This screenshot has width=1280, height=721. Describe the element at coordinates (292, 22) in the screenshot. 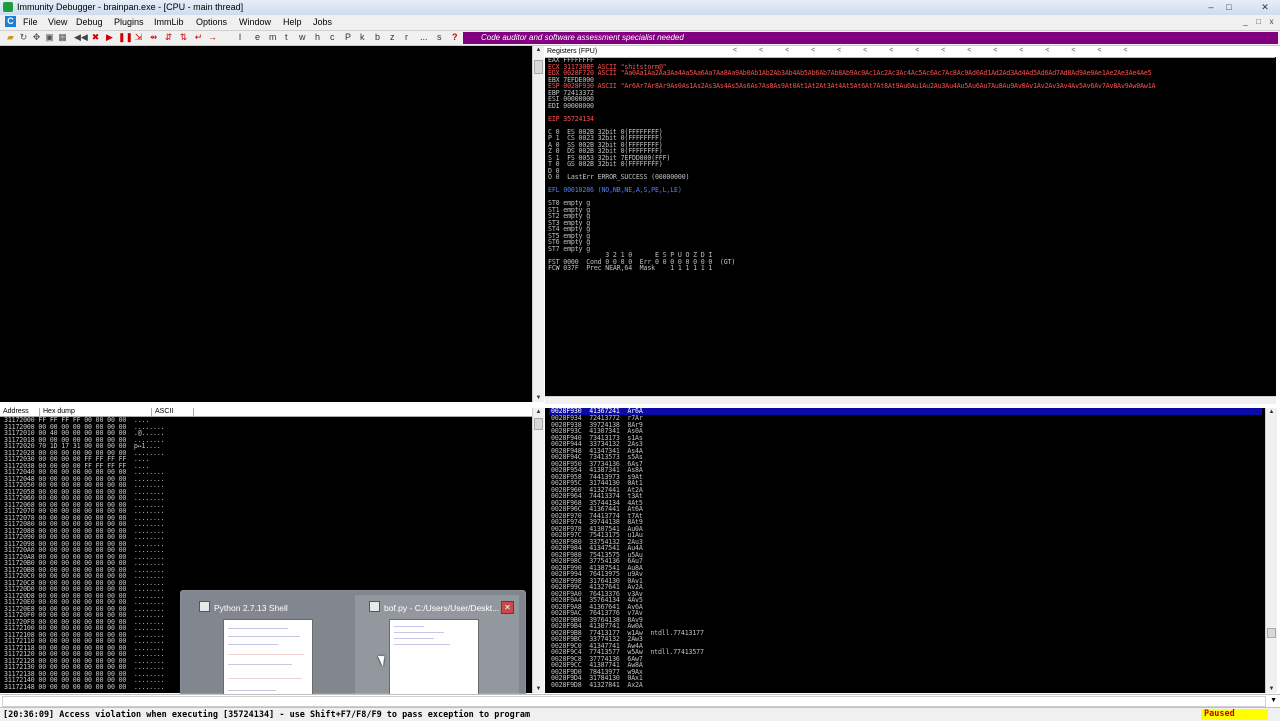

I see `menu-help: Help` at that location.